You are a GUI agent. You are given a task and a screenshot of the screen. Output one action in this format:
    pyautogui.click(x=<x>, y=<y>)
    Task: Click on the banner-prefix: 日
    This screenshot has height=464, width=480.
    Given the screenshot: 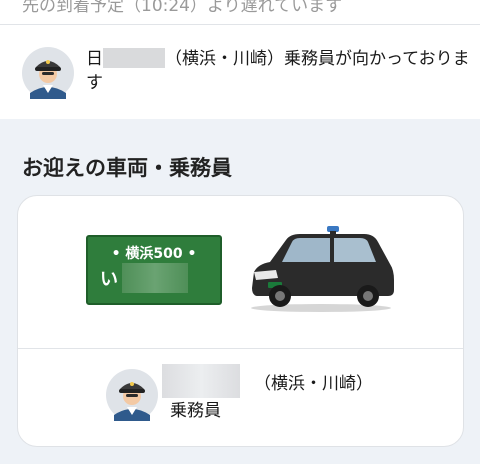 What is the action you would take?
    pyautogui.click(x=94, y=59)
    